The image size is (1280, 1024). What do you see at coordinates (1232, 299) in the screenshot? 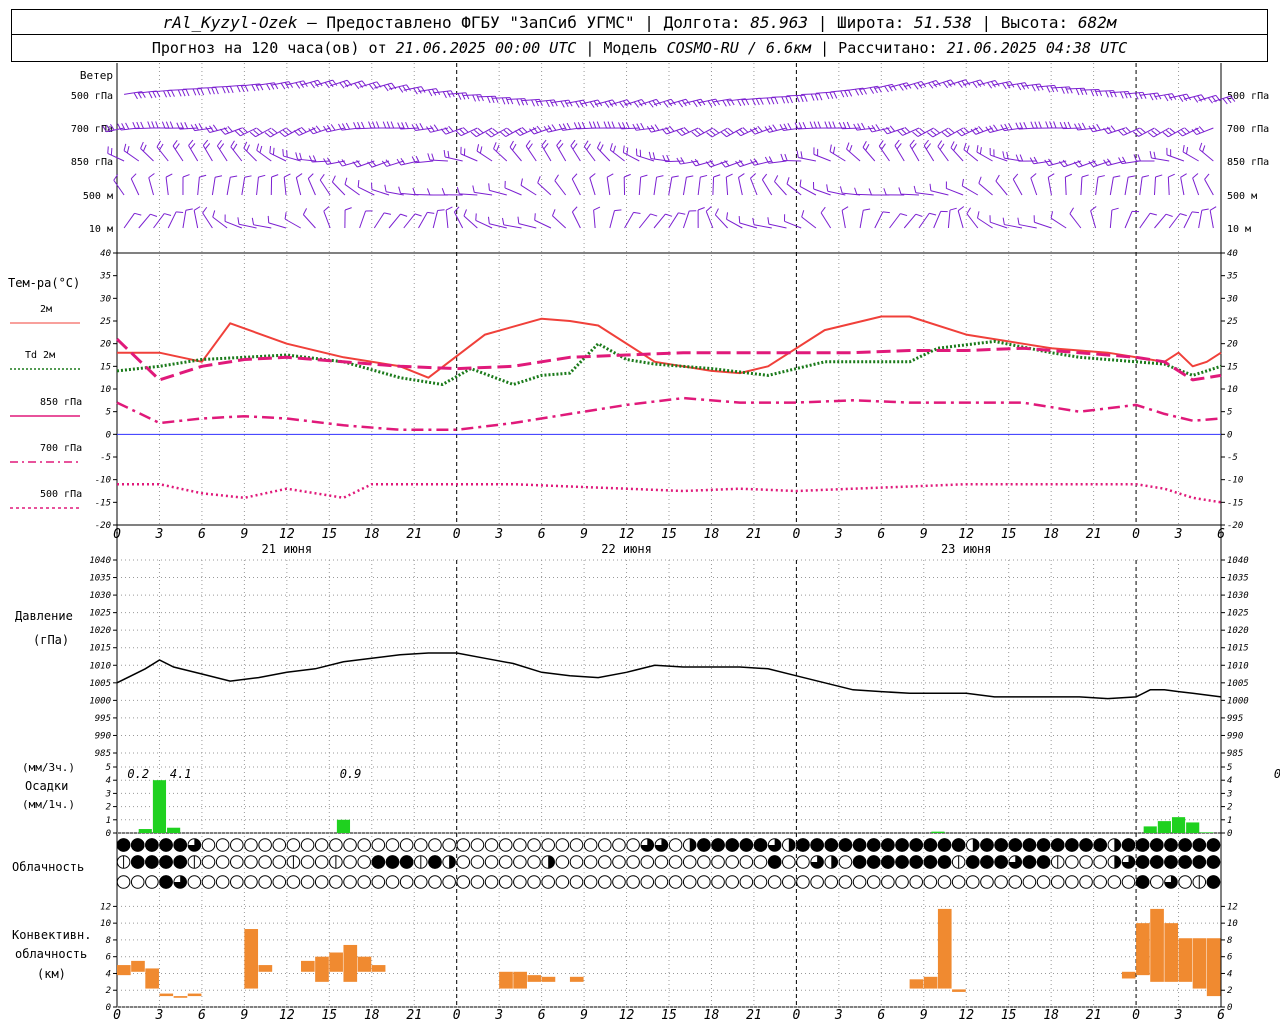
I see `temp-tick-label-right: 30` at bounding box center [1232, 299].